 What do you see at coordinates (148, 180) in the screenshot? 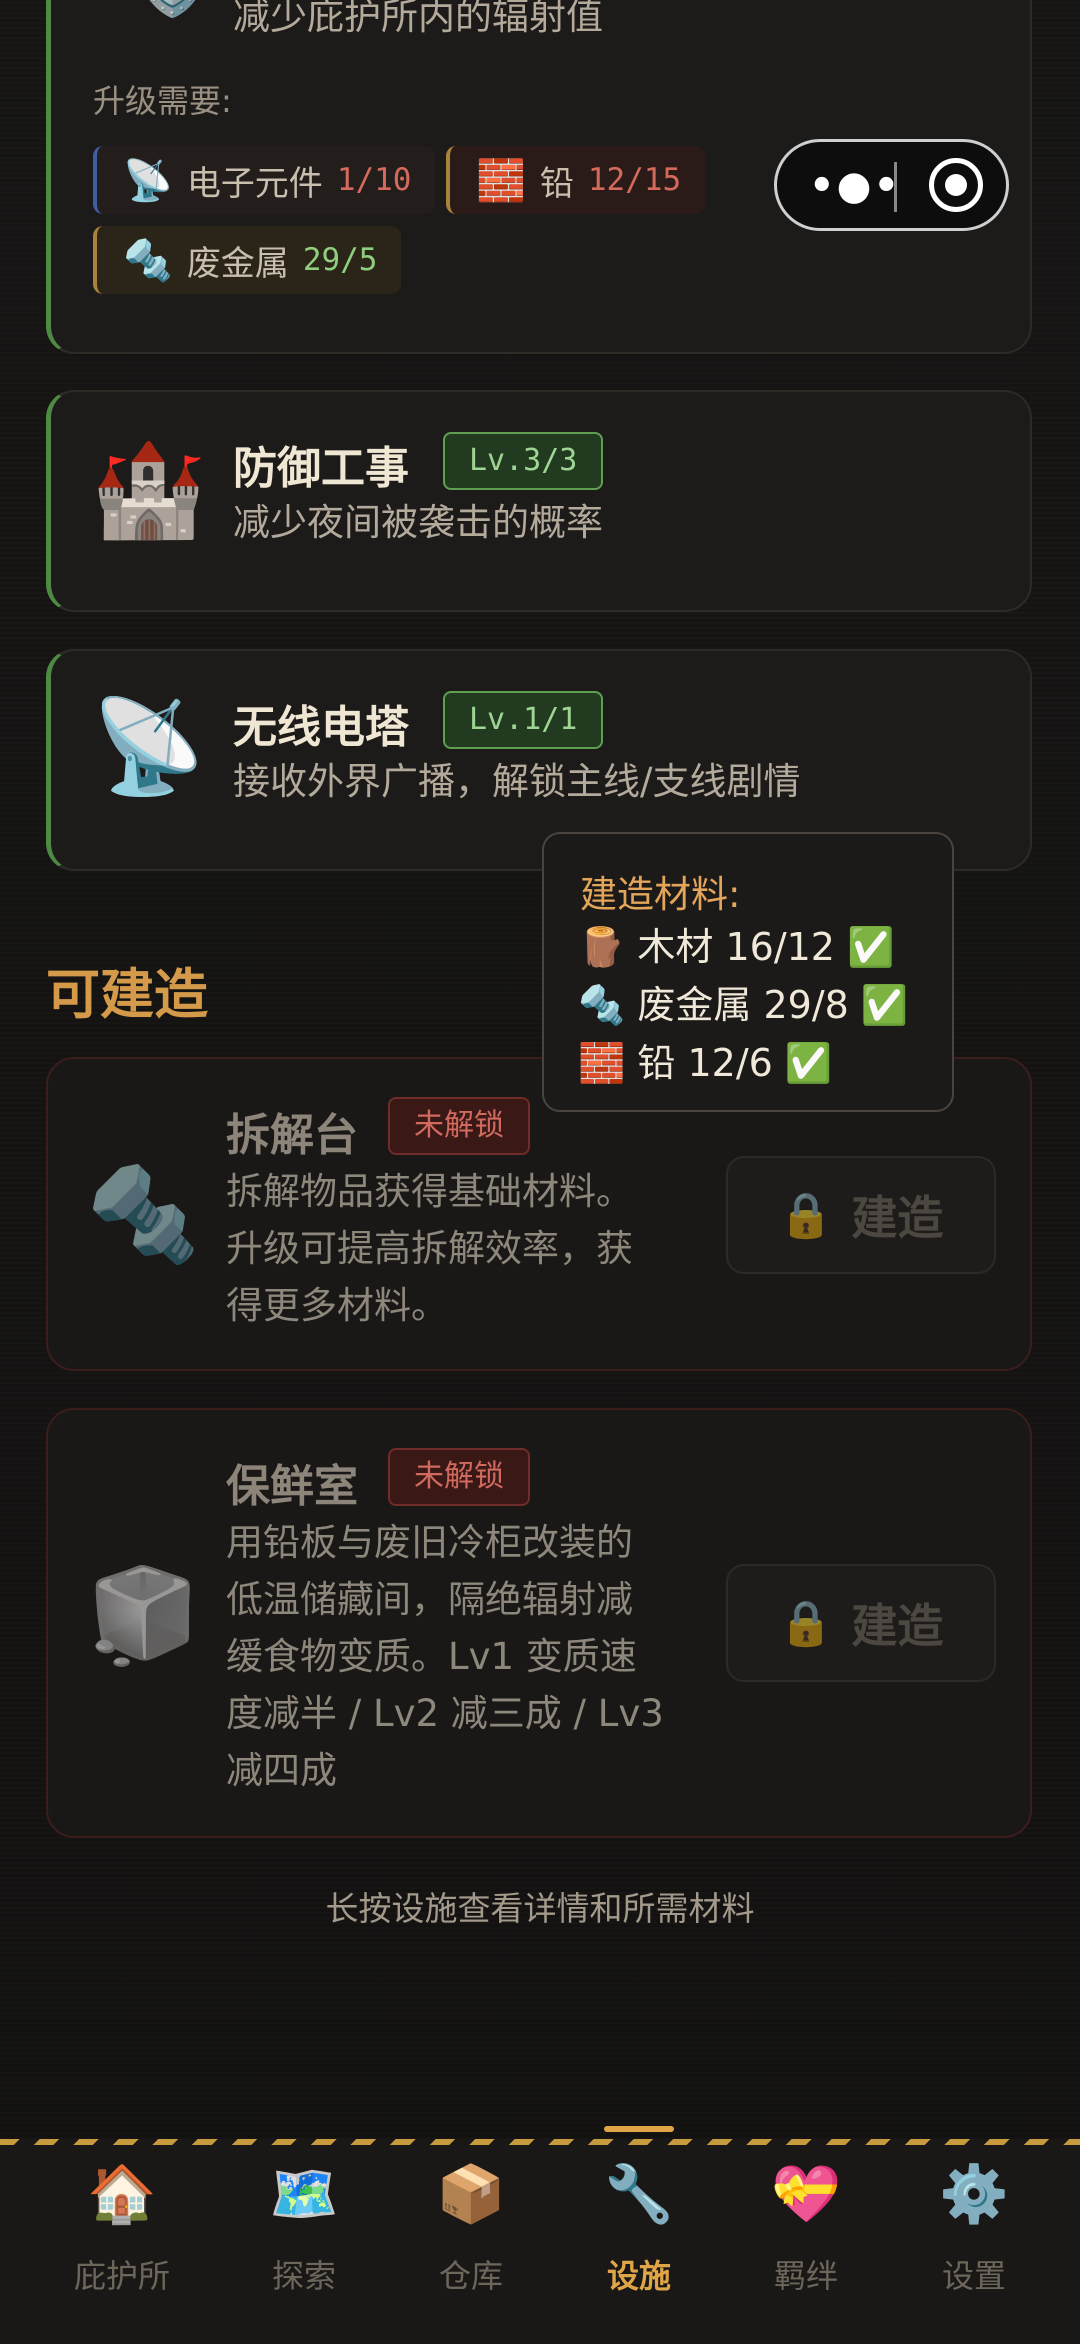
I see `satellite-icon: 📡` at bounding box center [148, 180].